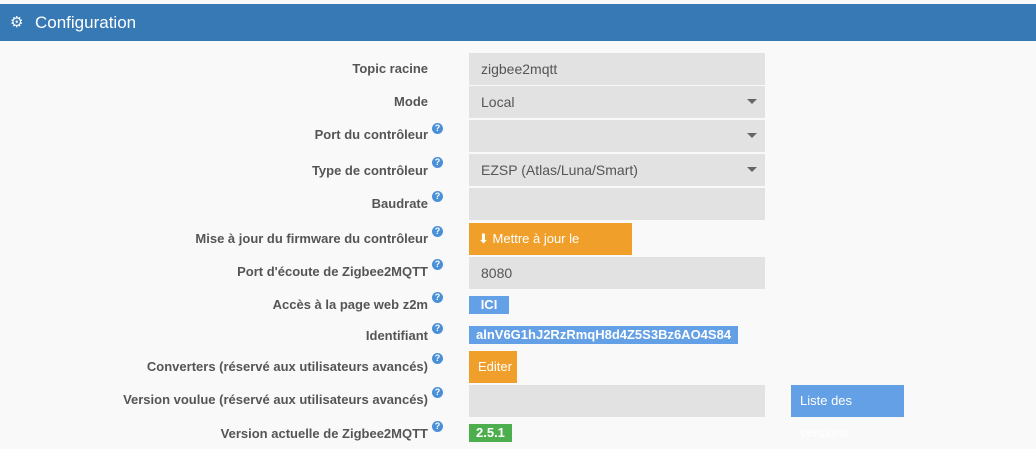  Describe the element at coordinates (390, 68) in the screenshot. I see `label-topic: Topic racine` at that location.